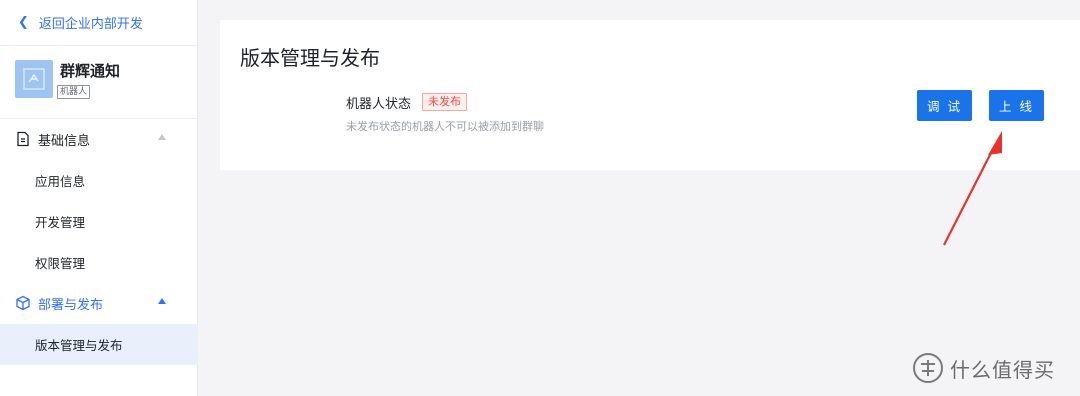 Image resolution: width=1080 pixels, height=396 pixels. Describe the element at coordinates (972, 188) in the screenshot. I see `annotation-arrow-icon` at that location.